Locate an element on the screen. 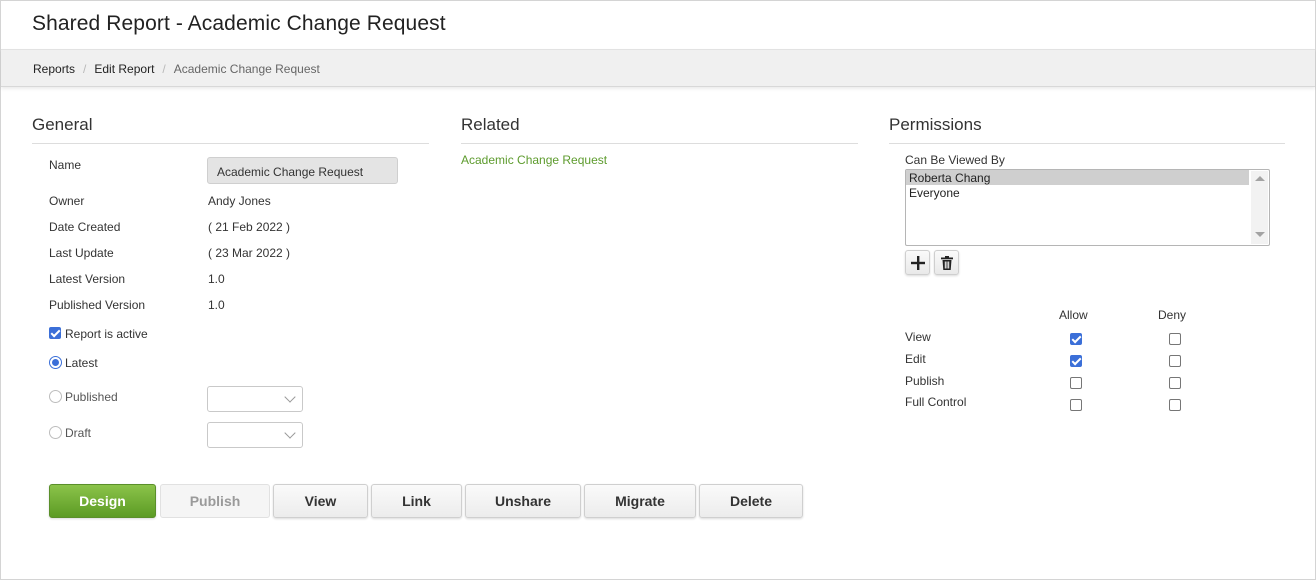  full-control-allow-checkbox is located at coordinates (1076, 405).